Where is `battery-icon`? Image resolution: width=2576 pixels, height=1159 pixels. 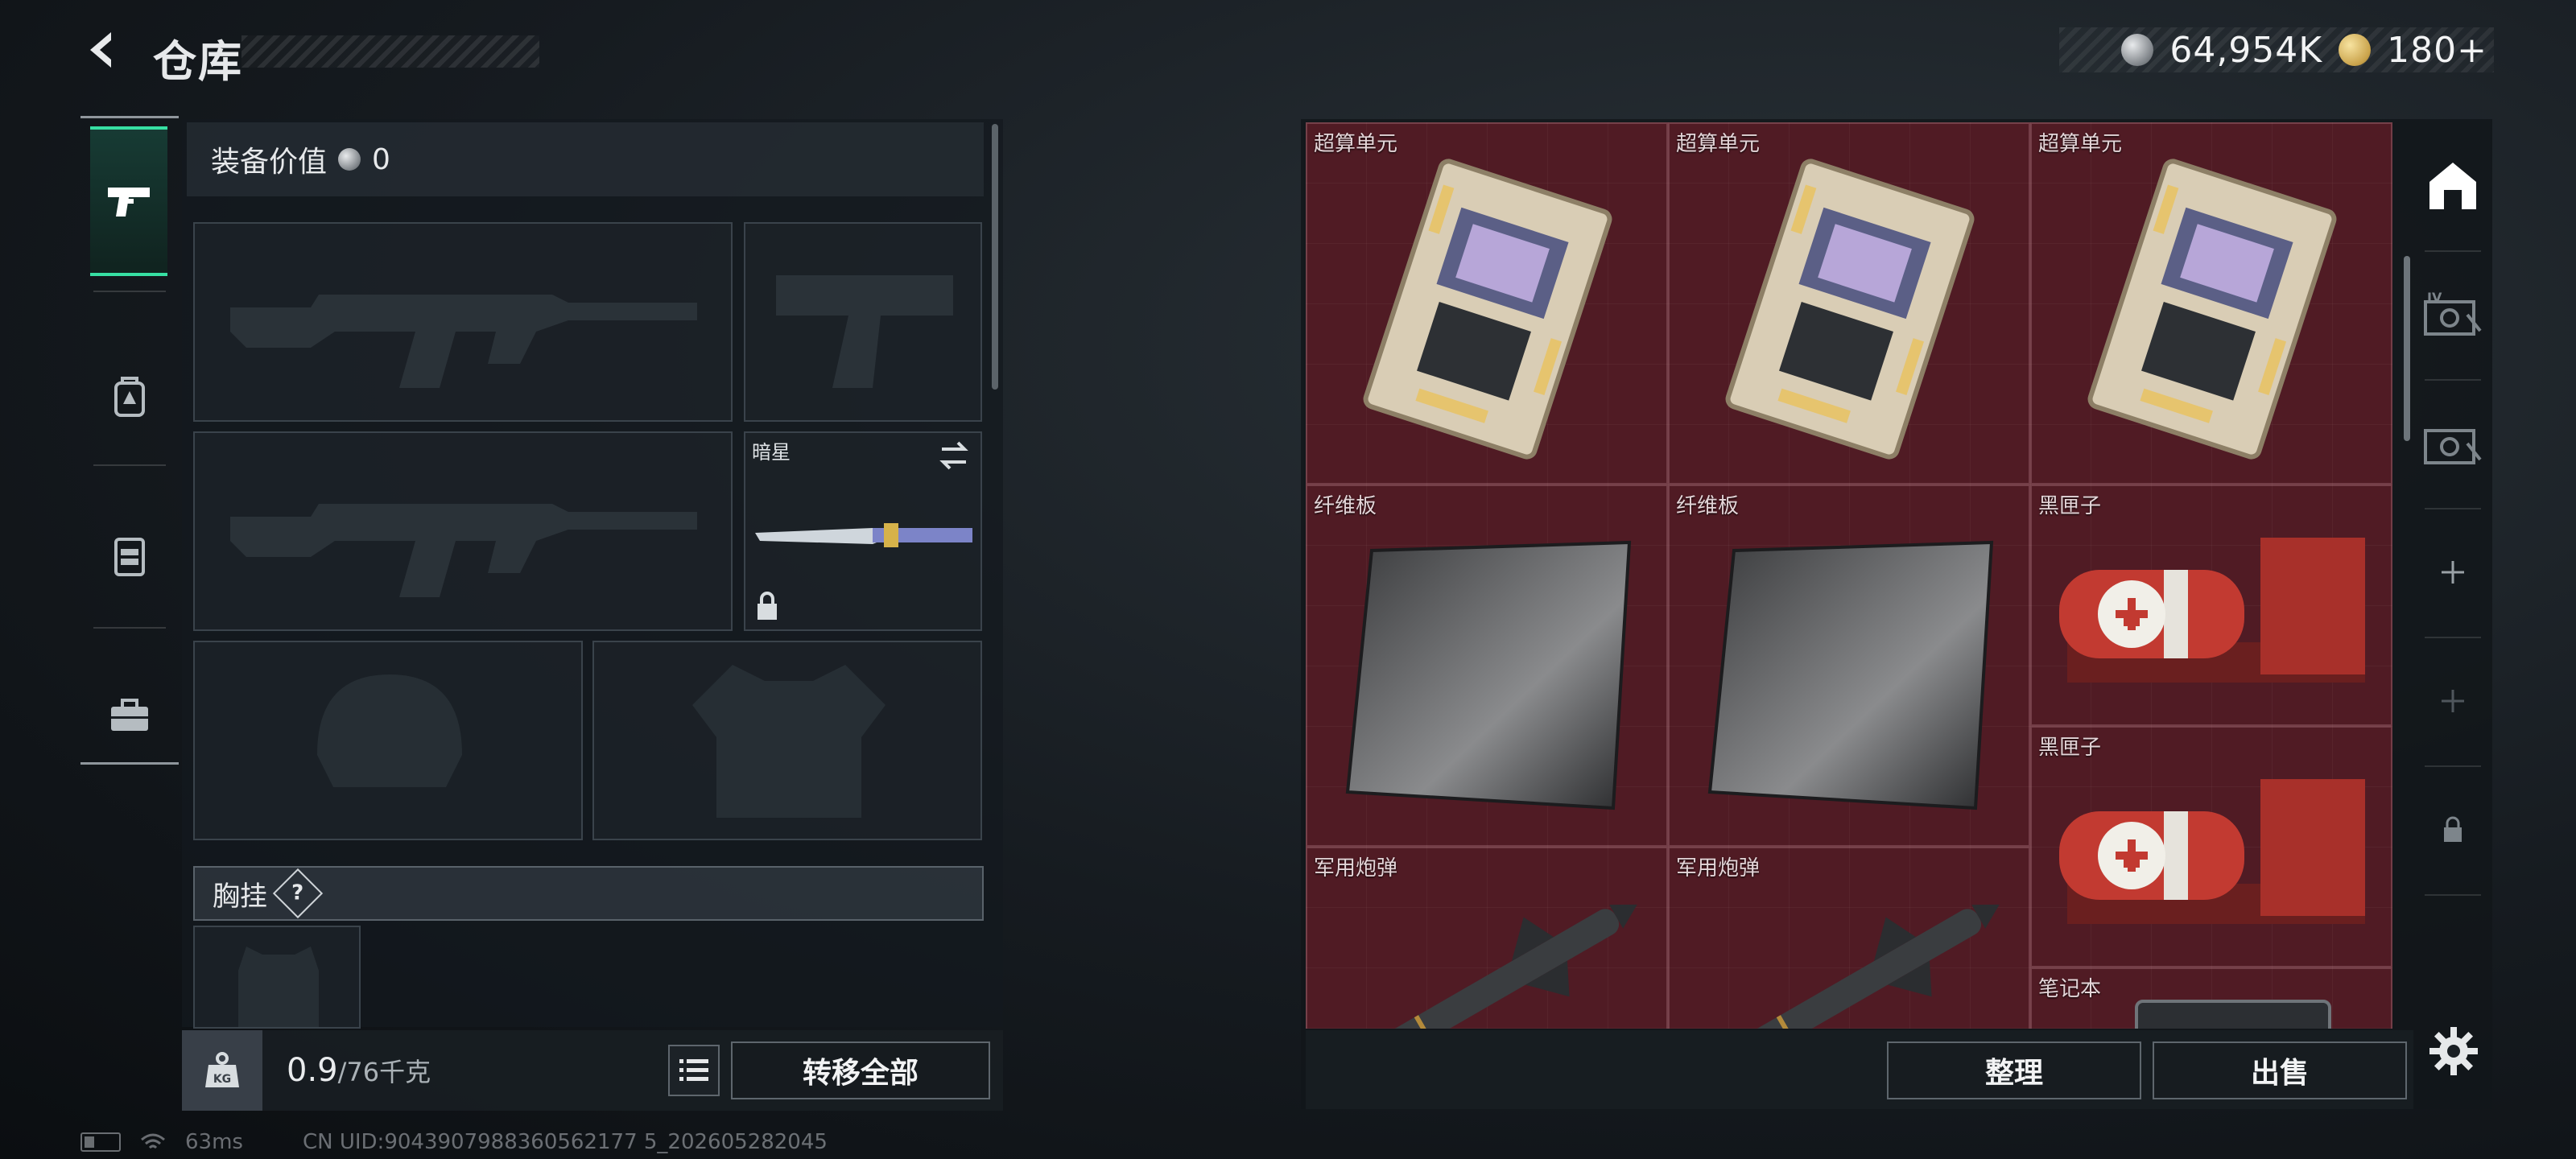 battery-icon is located at coordinates (100, 1142).